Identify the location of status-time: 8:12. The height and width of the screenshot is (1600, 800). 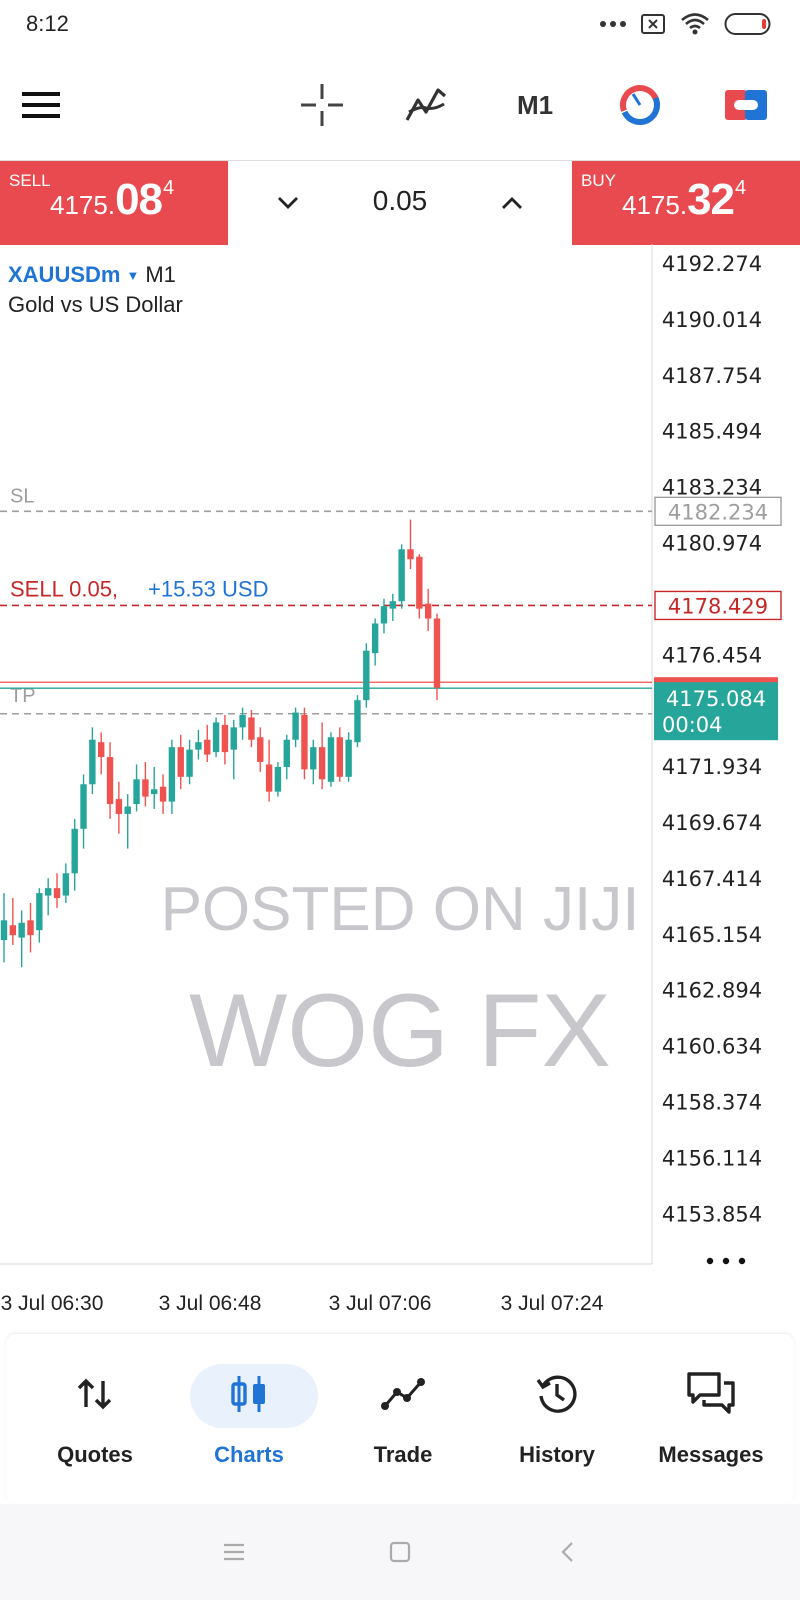
(47, 23).